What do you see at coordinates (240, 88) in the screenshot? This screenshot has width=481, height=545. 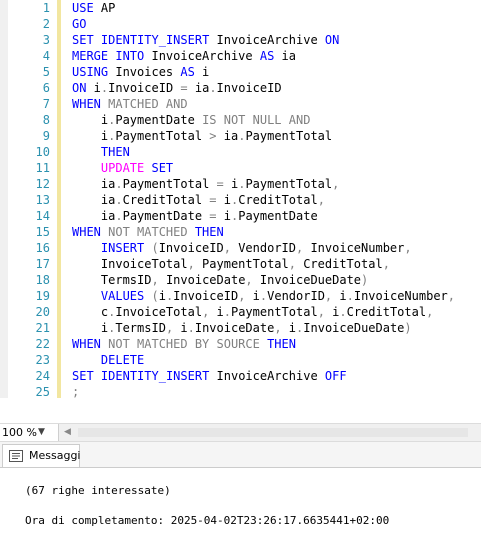 I see `code-line: 6 ON i.InvoiceID = ia.InvoiceID` at bounding box center [240, 88].